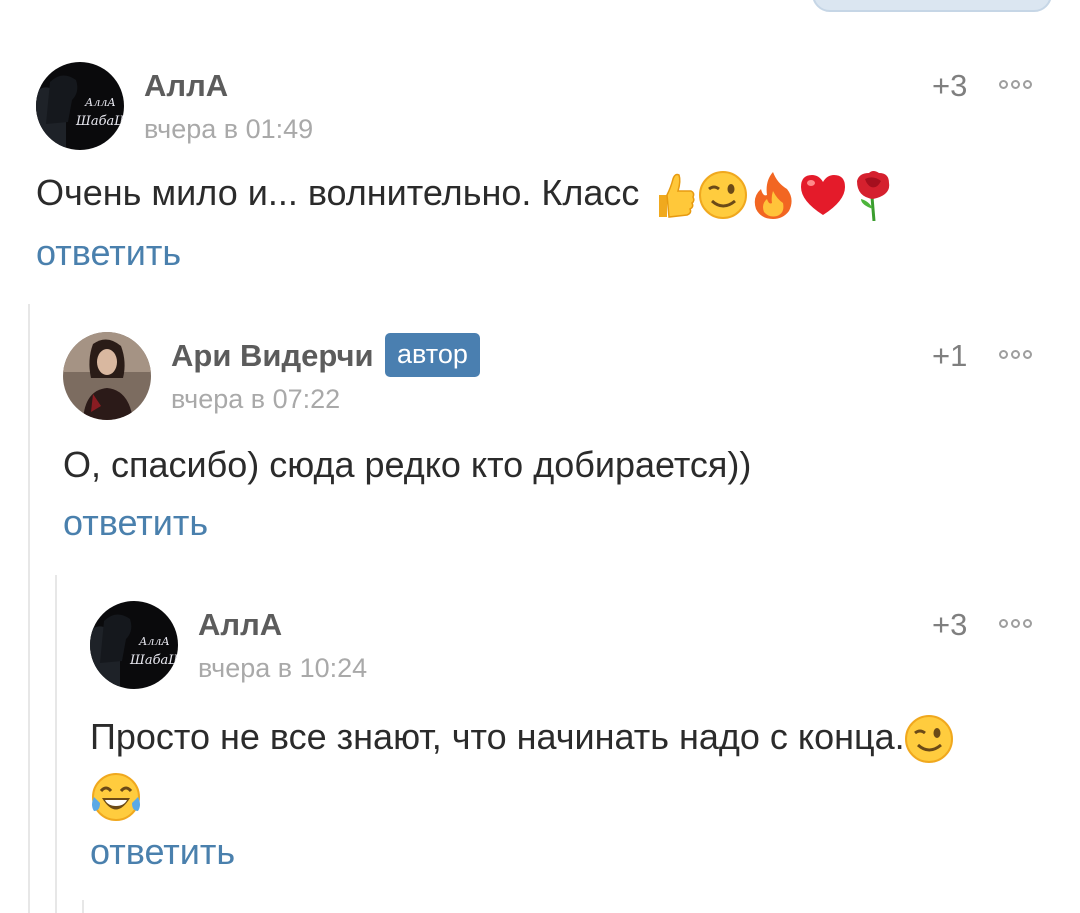  Describe the element at coordinates (932, 6) in the screenshot. I see `top-action-button` at that location.